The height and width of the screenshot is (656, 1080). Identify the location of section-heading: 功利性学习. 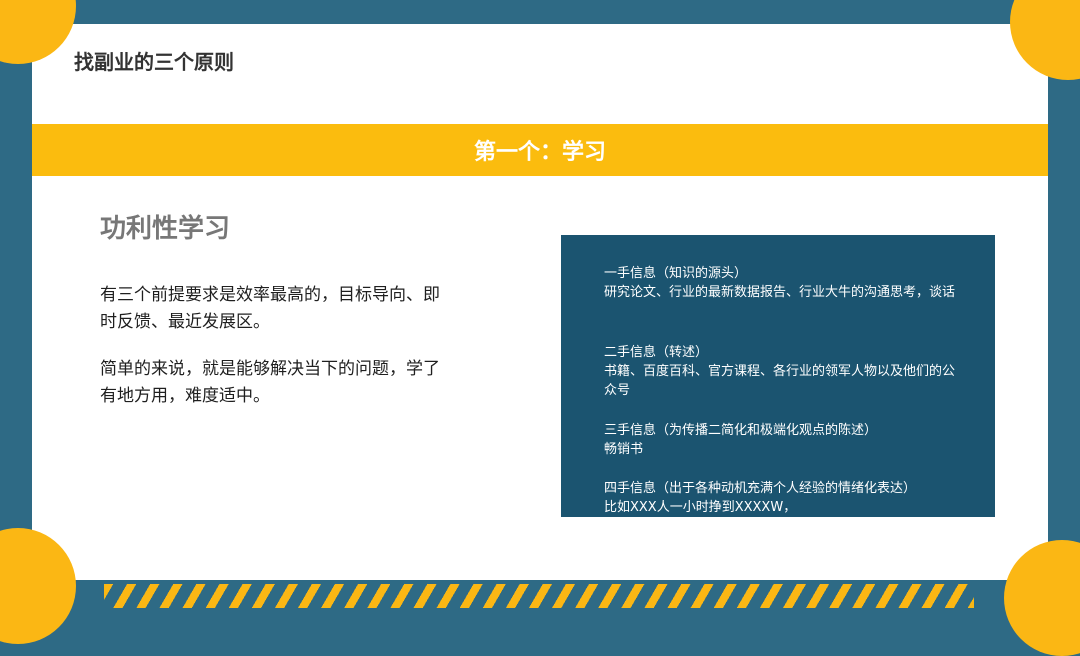
(165, 229).